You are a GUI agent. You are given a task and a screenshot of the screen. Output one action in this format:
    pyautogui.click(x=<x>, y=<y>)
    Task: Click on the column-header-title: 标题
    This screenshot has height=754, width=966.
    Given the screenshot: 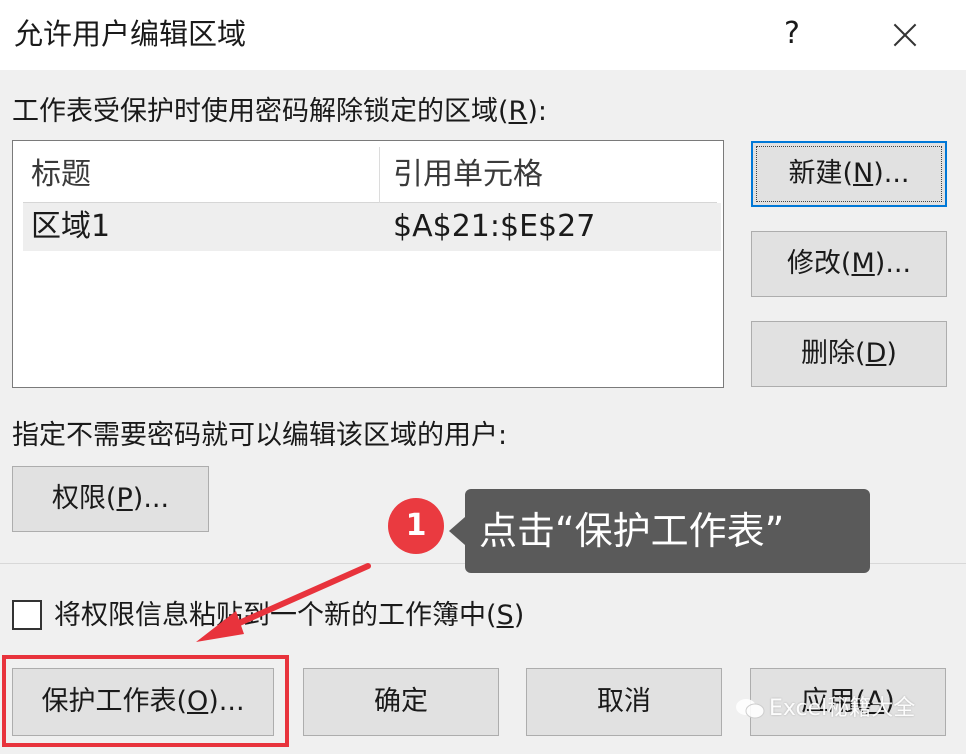 What is the action you would take?
    pyautogui.click(x=61, y=175)
    